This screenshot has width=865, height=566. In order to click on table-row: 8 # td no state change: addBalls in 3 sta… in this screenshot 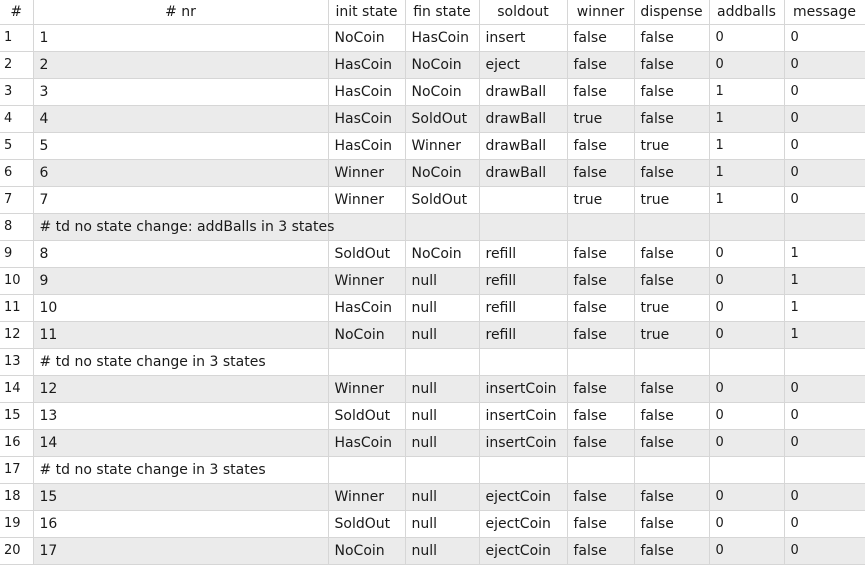, I will do `click(432, 227)`.